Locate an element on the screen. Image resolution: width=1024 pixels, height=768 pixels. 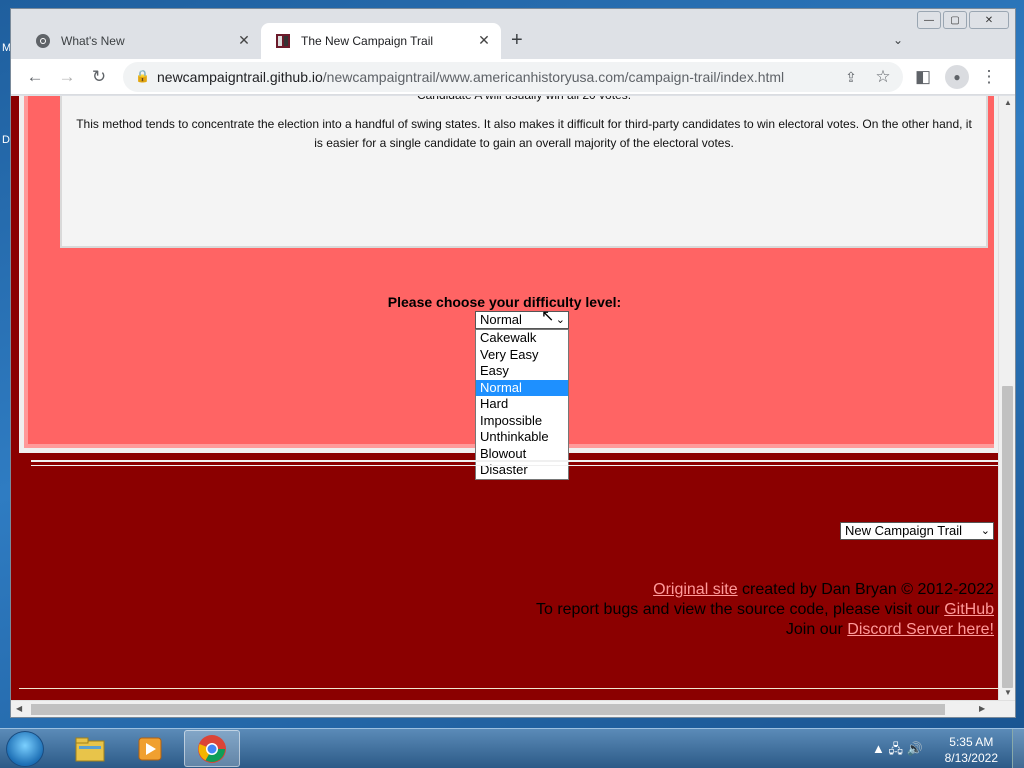
mouse-cursor-icon: ↖ is located at coordinates (548, 316).